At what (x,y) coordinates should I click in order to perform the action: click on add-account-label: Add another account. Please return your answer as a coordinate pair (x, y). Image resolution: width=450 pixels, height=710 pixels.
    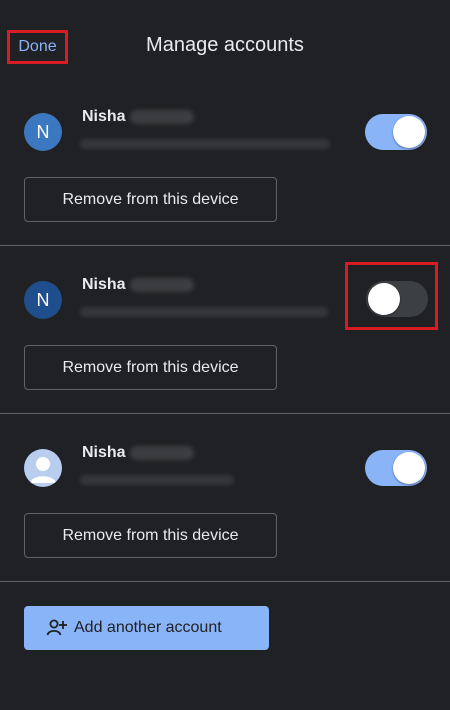
    Looking at the image, I should click on (148, 627).